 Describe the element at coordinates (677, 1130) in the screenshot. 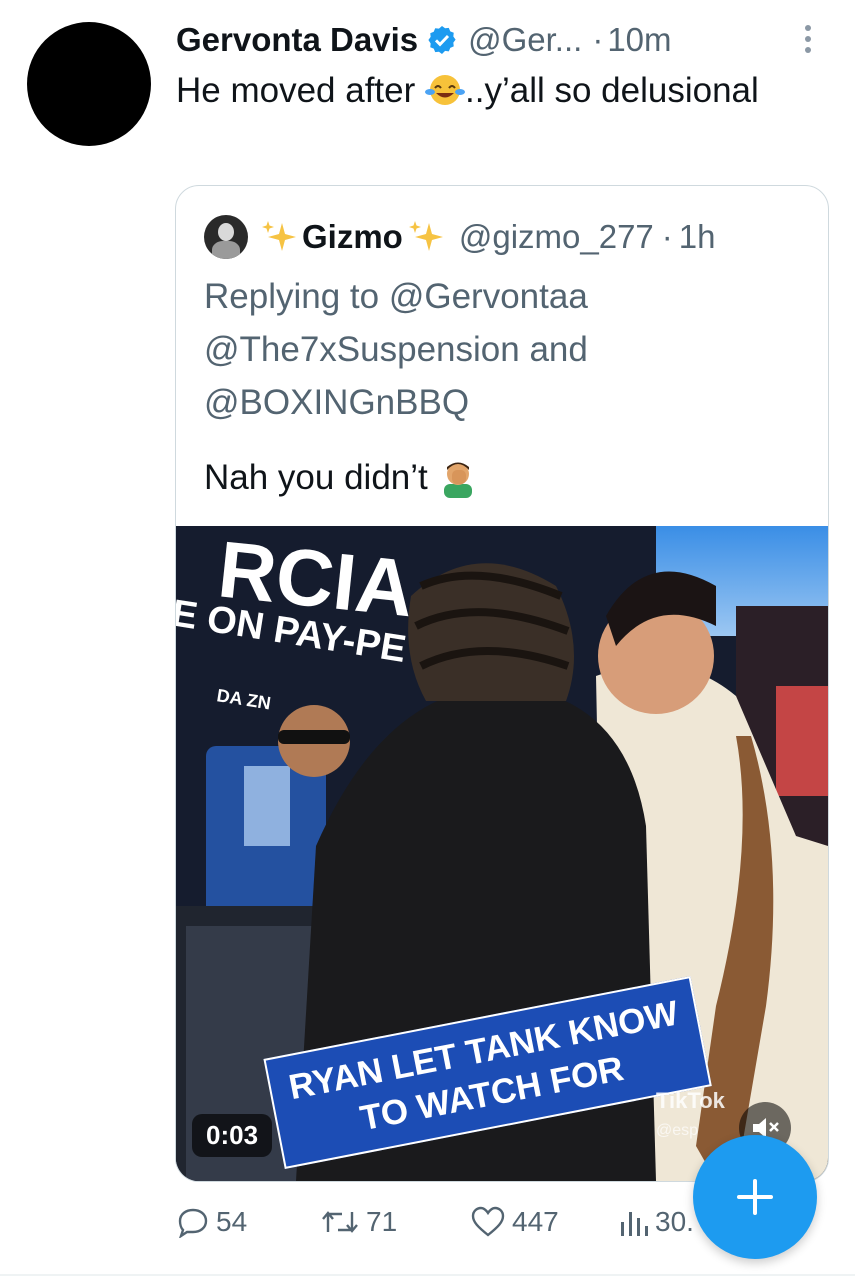

I see `tiktok-watermark-handle: @esp` at that location.